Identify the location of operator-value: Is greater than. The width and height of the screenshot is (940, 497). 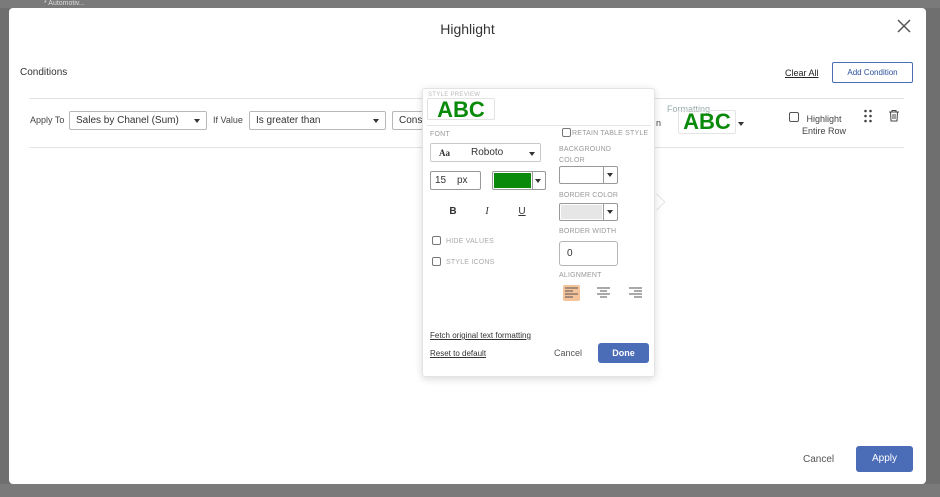
(288, 120).